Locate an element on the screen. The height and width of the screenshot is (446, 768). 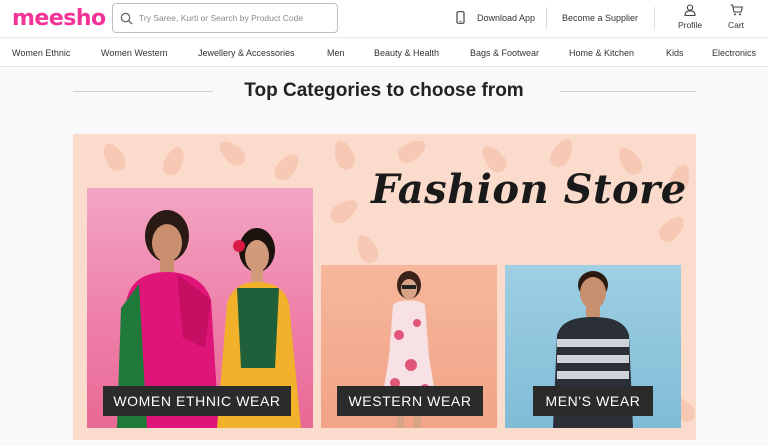
category-card-western-wear: WESTERN WEAR is located at coordinates (409, 346).